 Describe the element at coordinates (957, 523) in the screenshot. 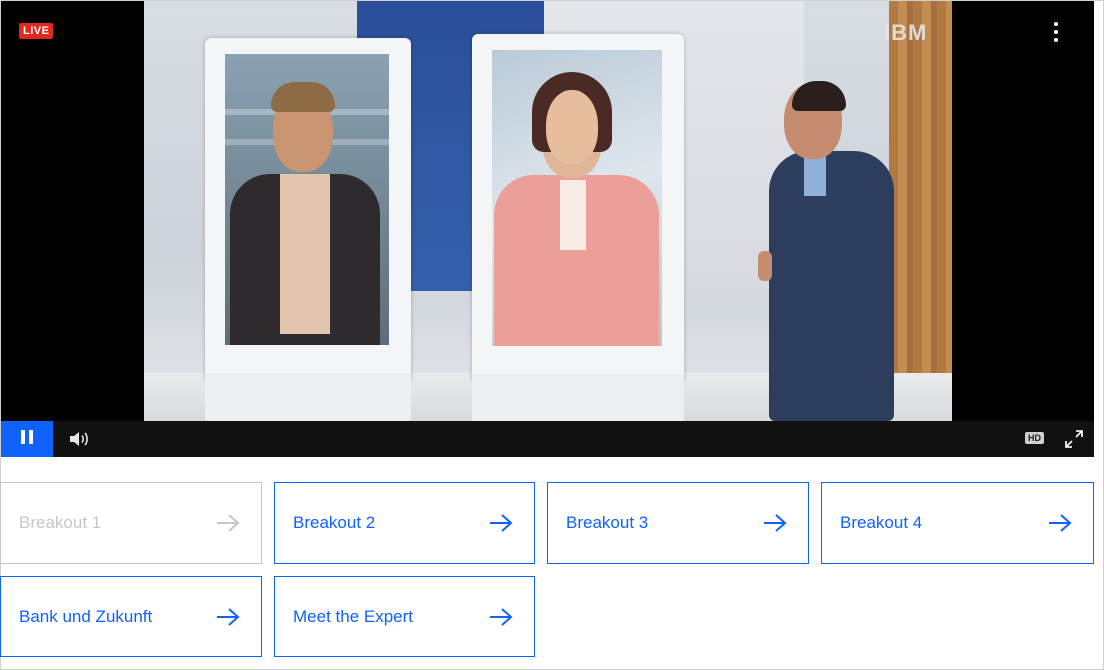

I see `breakout-4-tile: Breakout 4` at that location.